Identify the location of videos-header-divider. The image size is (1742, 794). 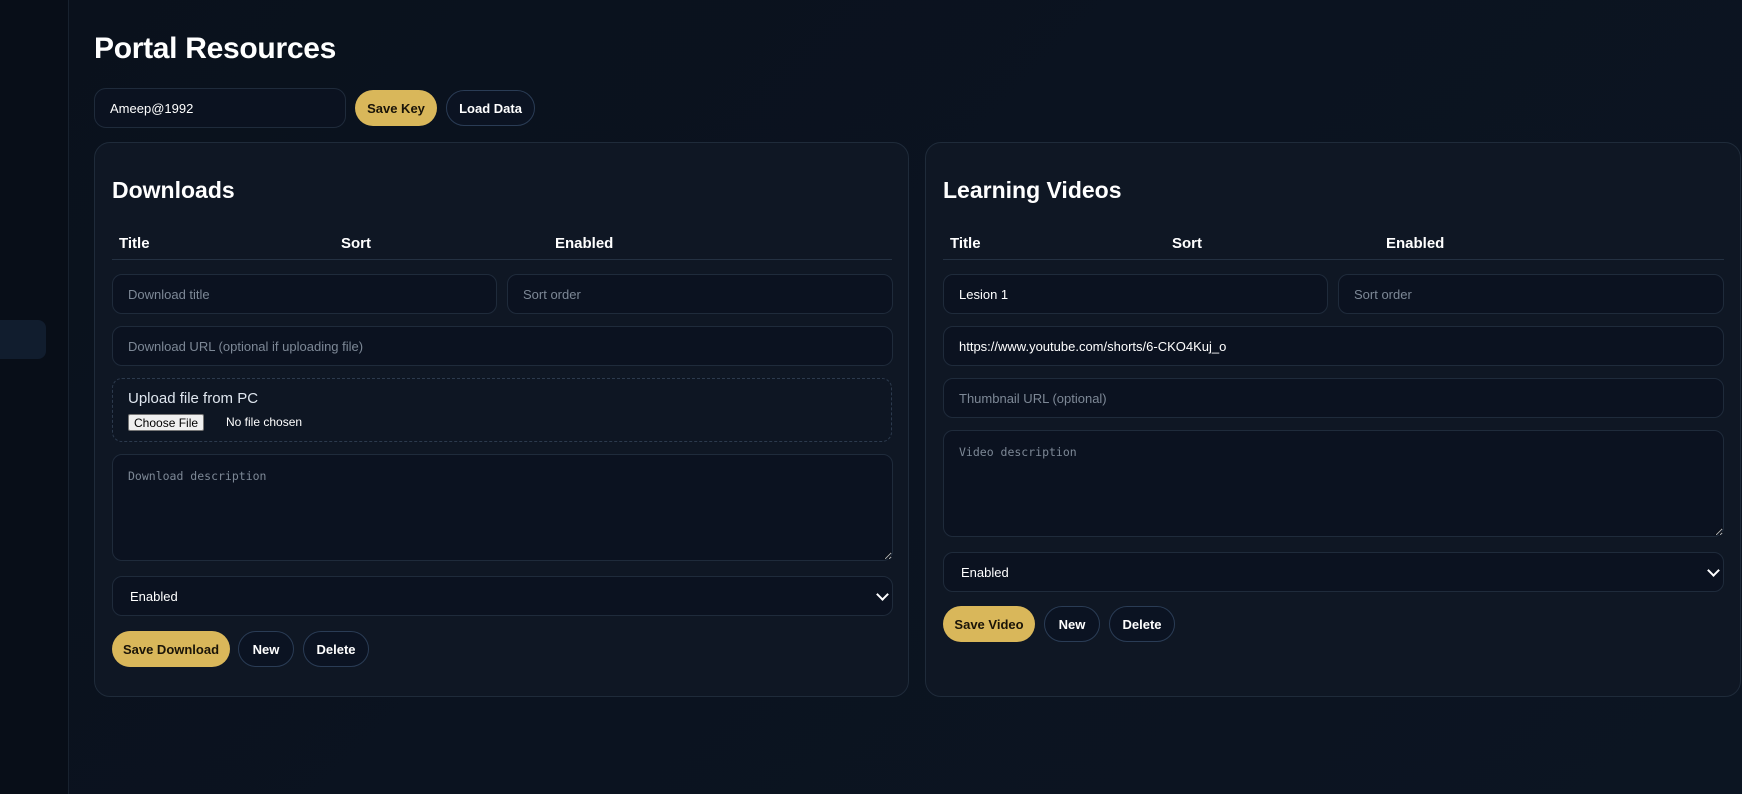
(1333, 259).